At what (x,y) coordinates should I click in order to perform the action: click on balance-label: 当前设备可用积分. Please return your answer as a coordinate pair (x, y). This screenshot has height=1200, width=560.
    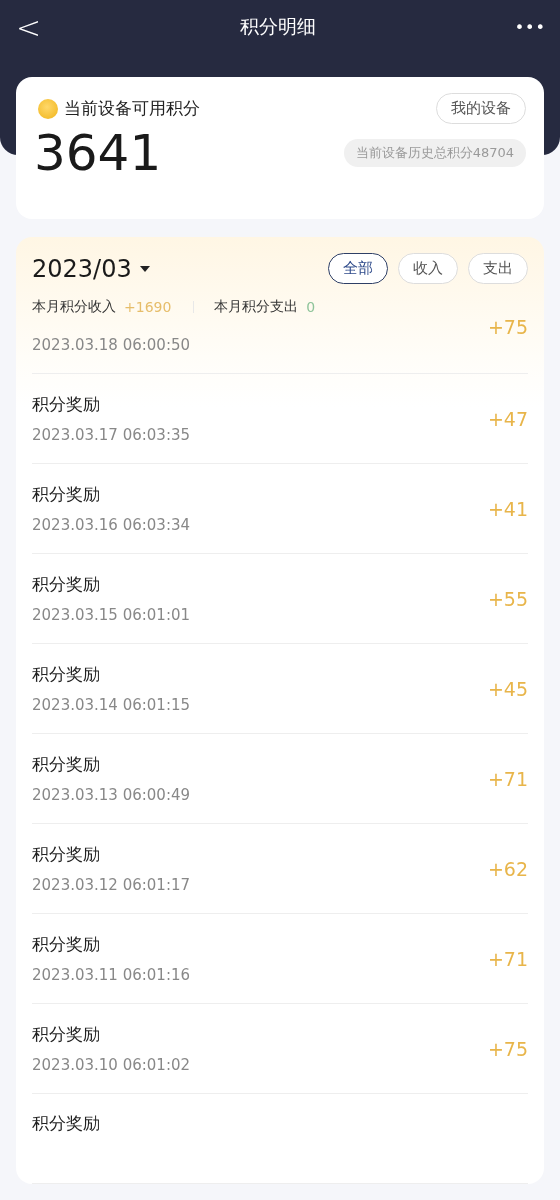
    Looking at the image, I should click on (132, 108).